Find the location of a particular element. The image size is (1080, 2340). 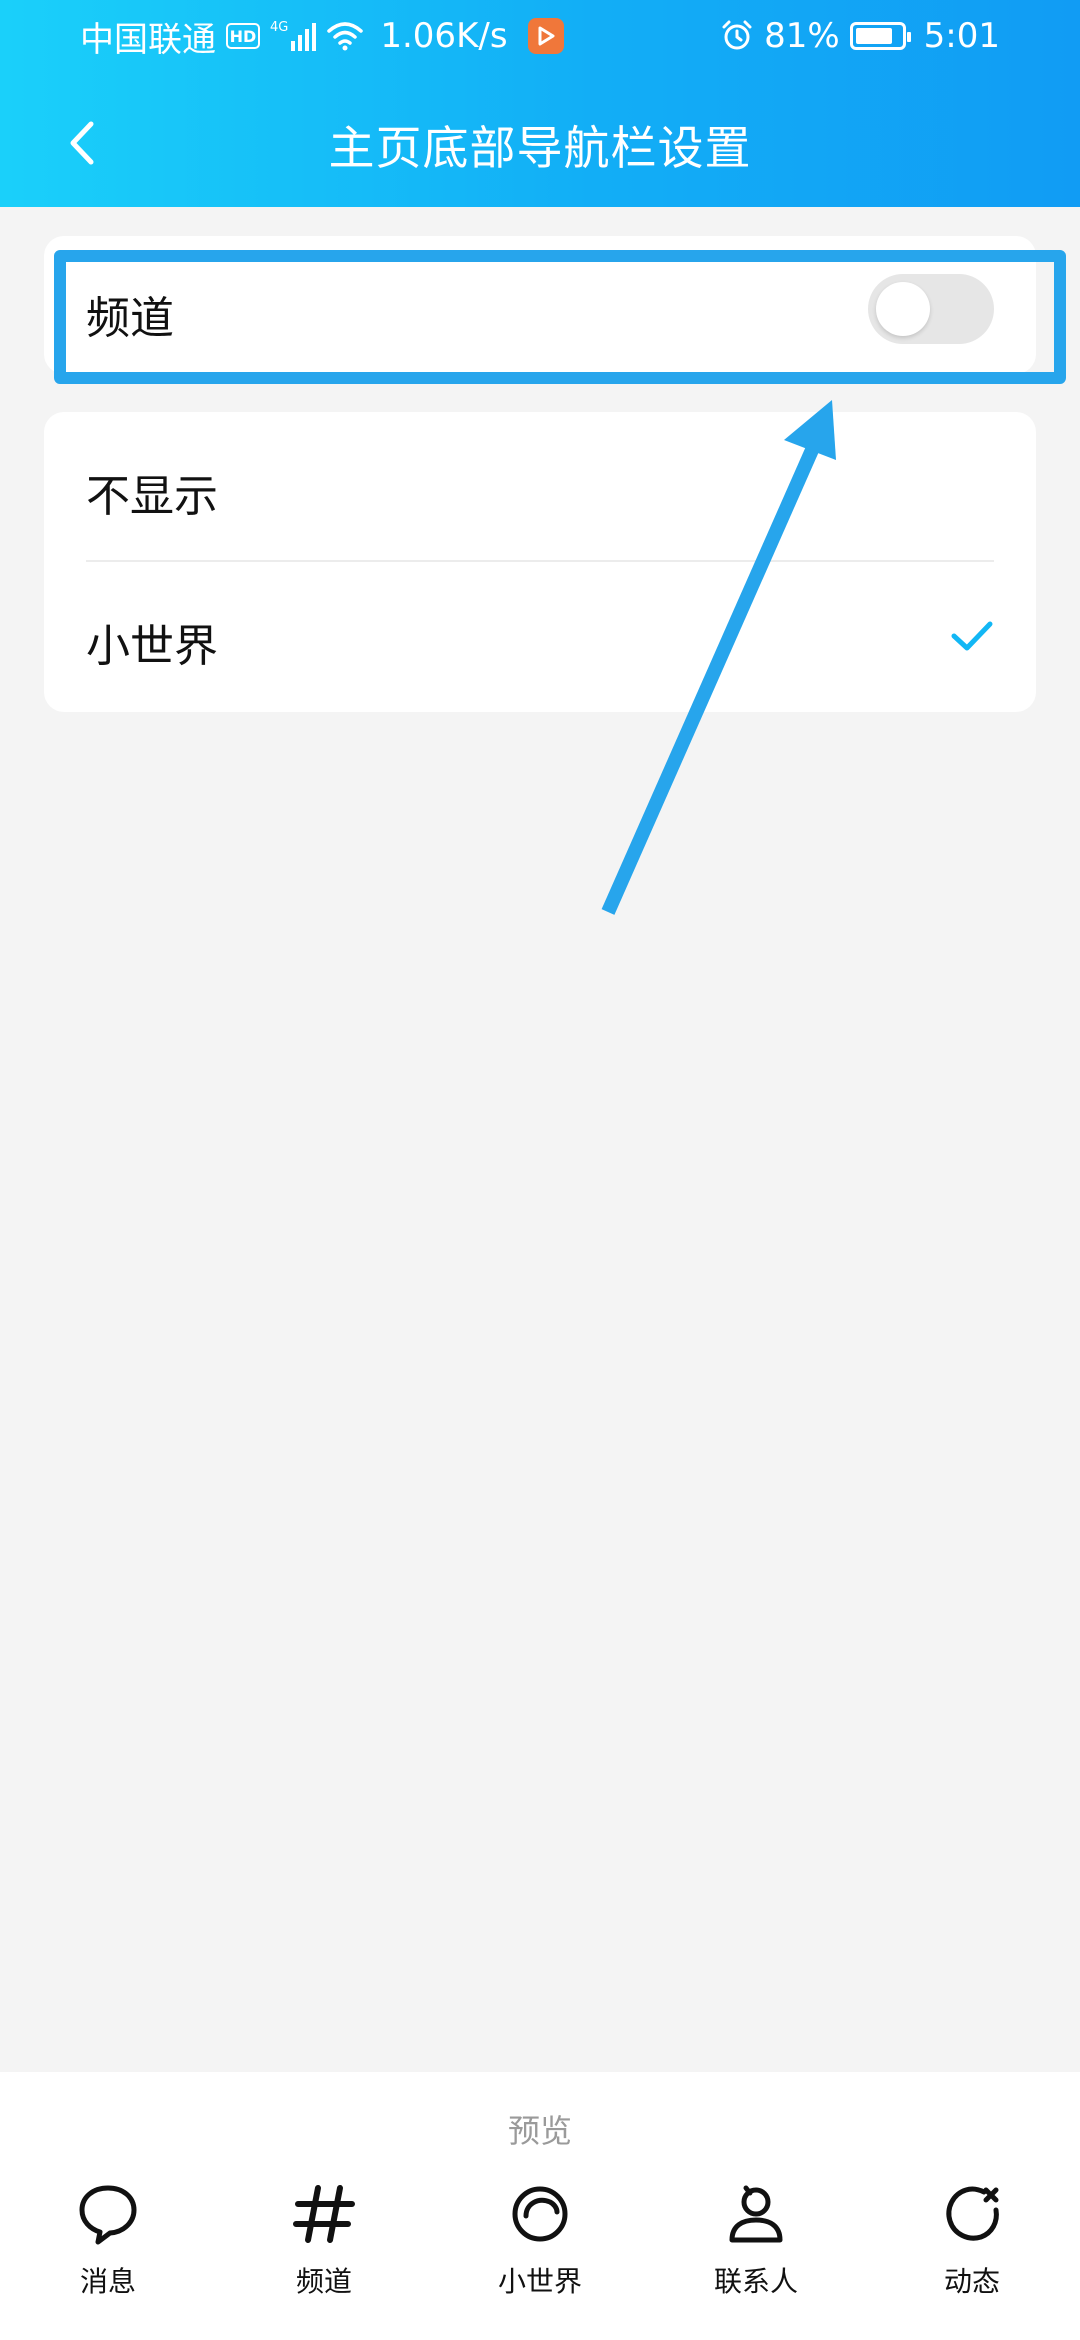

carrier-name: 中国联通 is located at coordinates (148, 39).